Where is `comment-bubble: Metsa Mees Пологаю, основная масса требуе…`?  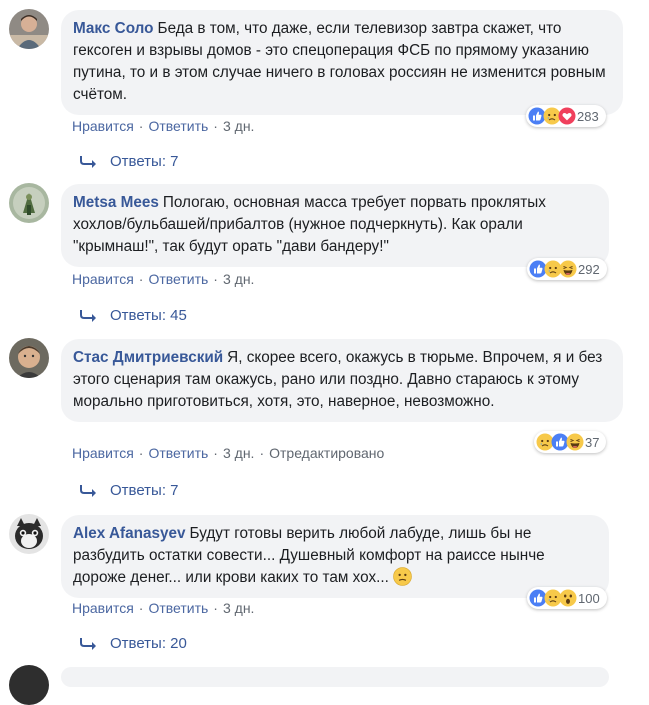 comment-bubble: Metsa Mees Пологаю, основная масса требуе… is located at coordinates (335, 225).